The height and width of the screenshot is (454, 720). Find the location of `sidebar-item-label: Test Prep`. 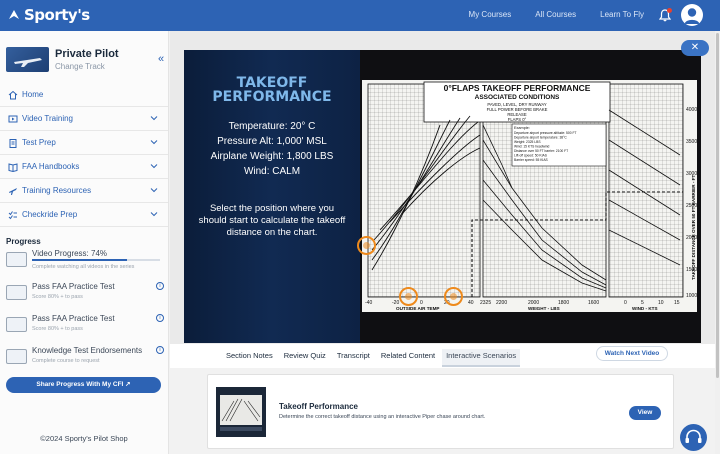

sidebar-item-label: Test Prep is located at coordinates (39, 142).